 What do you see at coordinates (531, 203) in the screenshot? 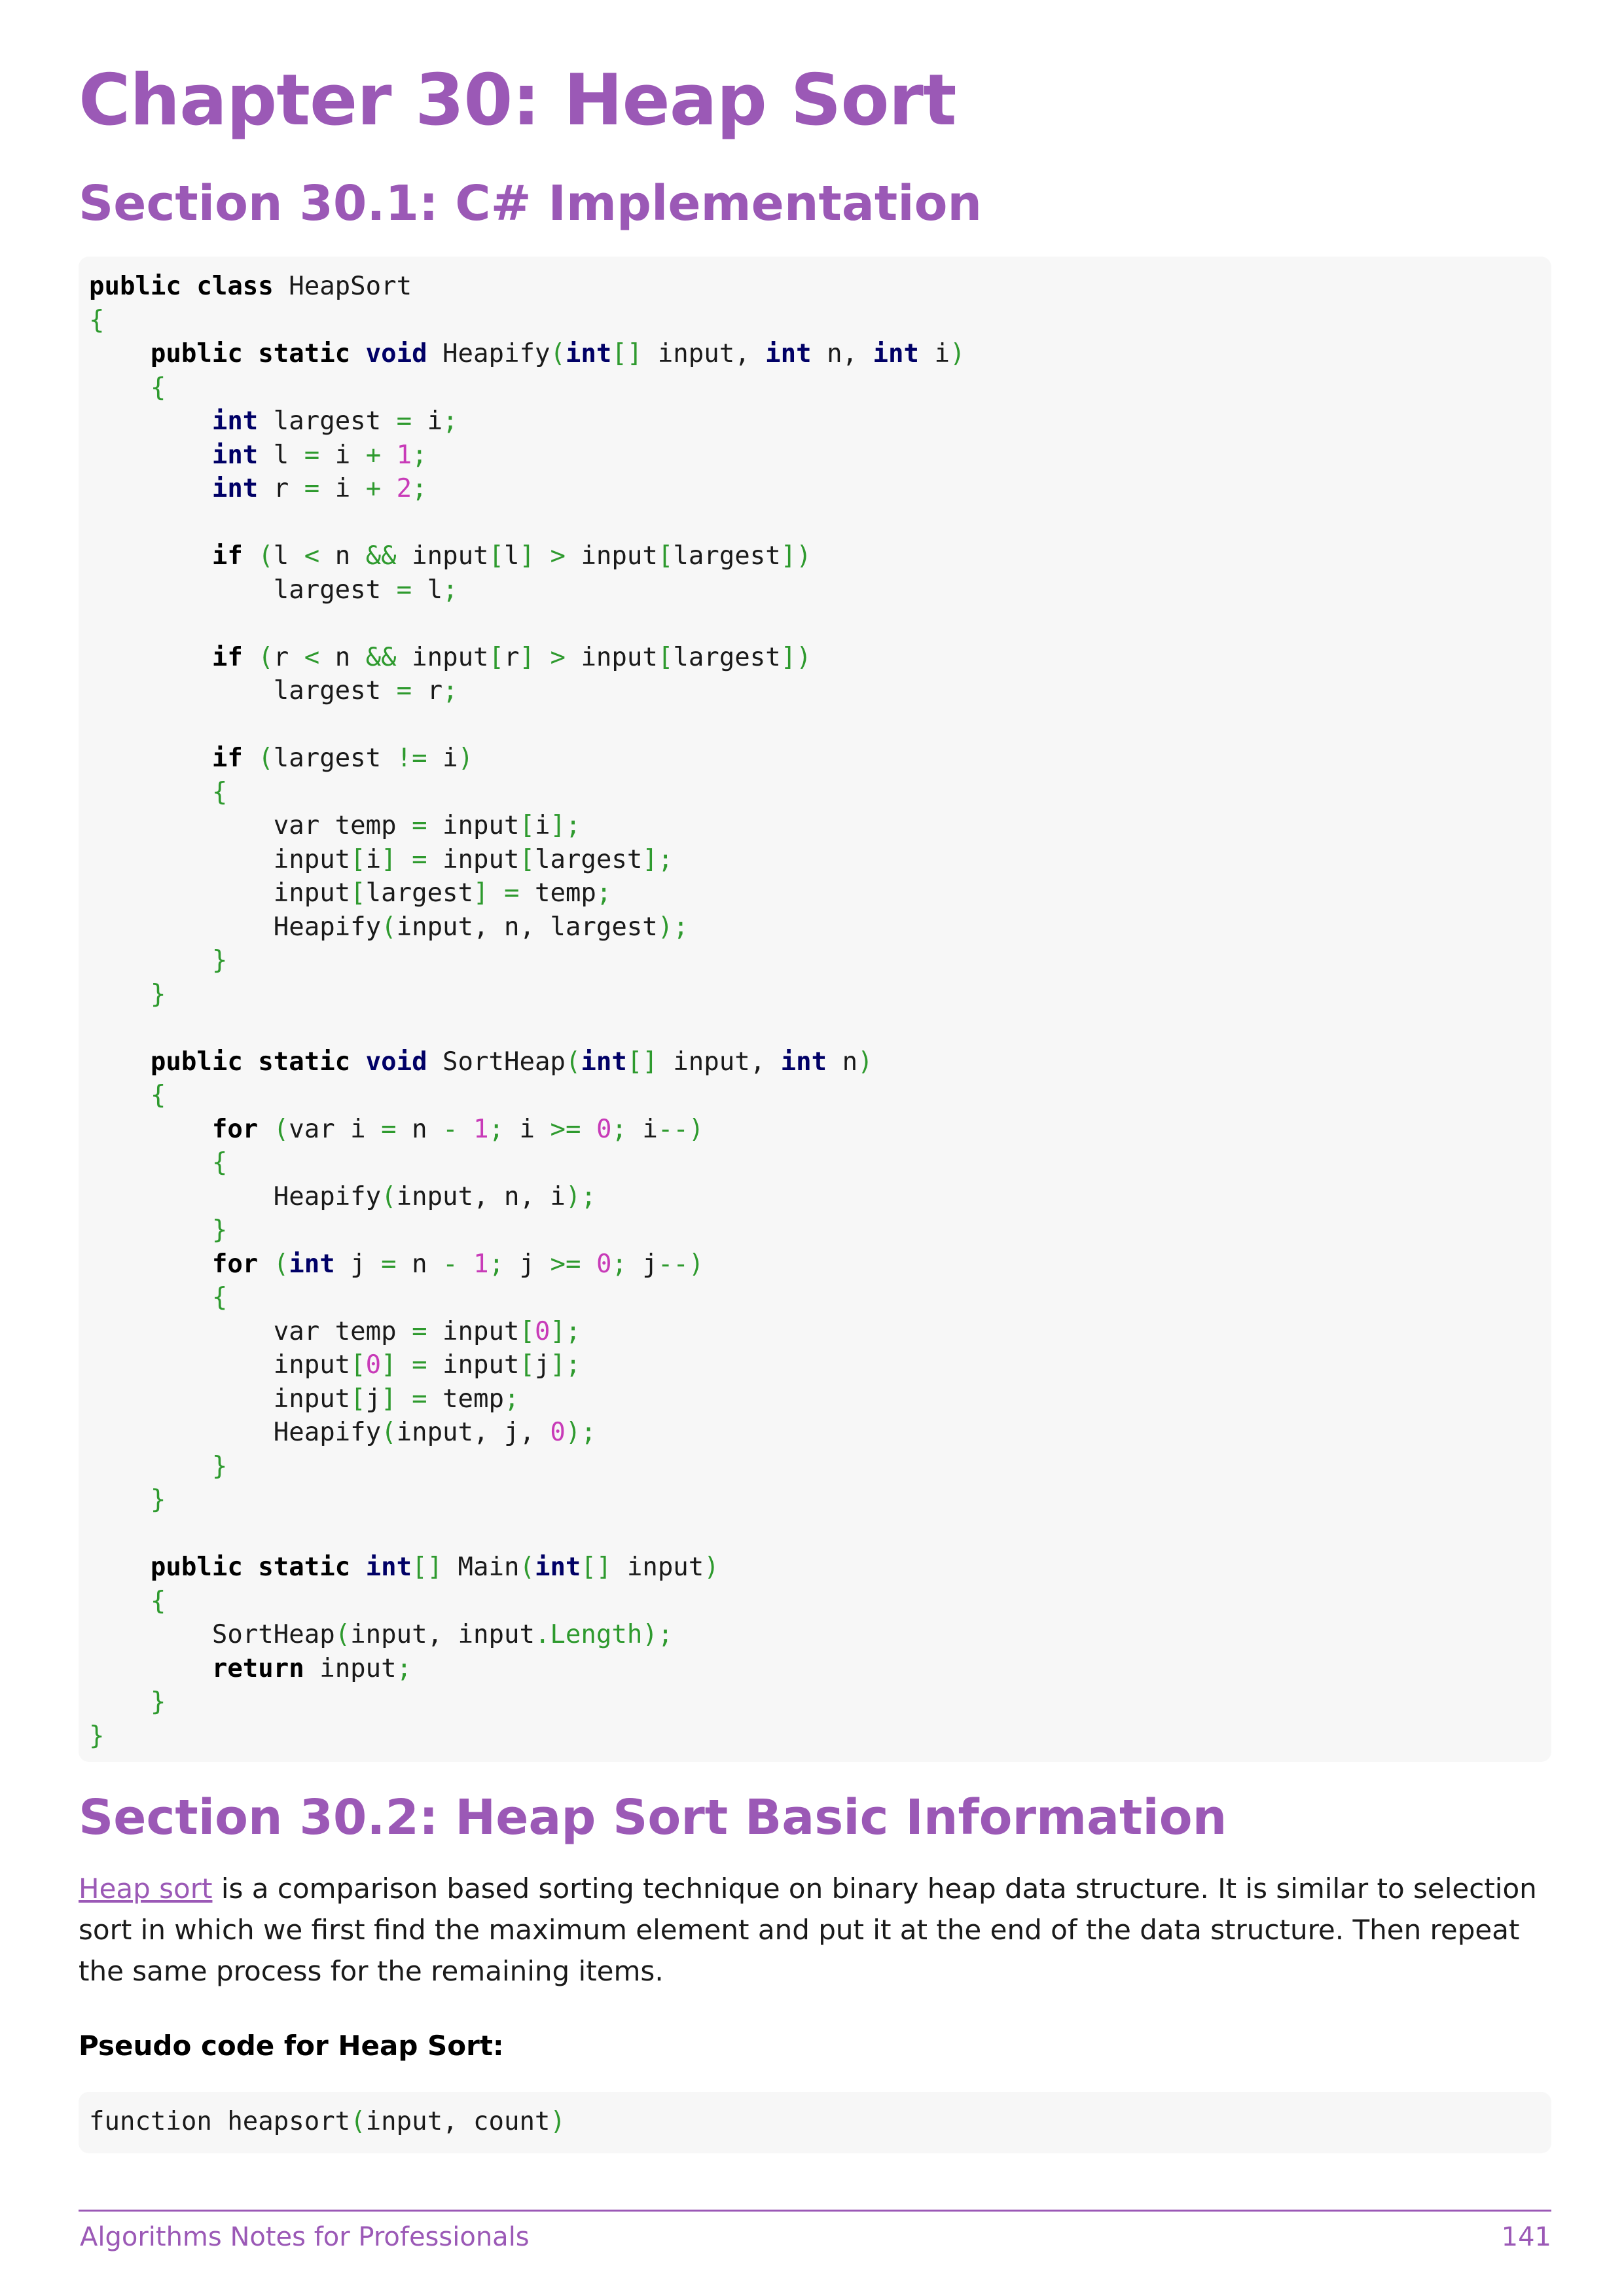
I see `section-title-csharp-implementation: Section 30.1: C# Implementation` at bounding box center [531, 203].